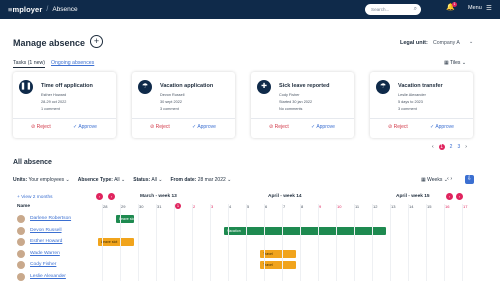 The height and width of the screenshot is (281, 500). Describe the element at coordinates (393, 9) in the screenshot. I see `search-input: Search... ⌕` at that location.